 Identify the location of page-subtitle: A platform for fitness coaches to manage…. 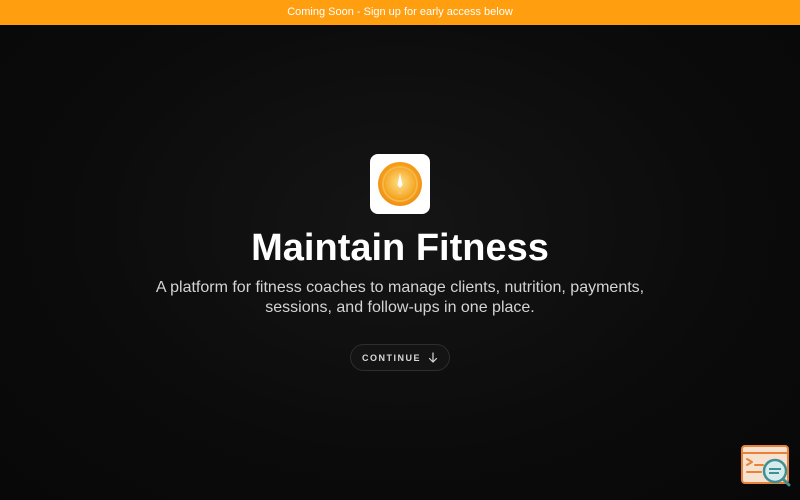
(400, 297).